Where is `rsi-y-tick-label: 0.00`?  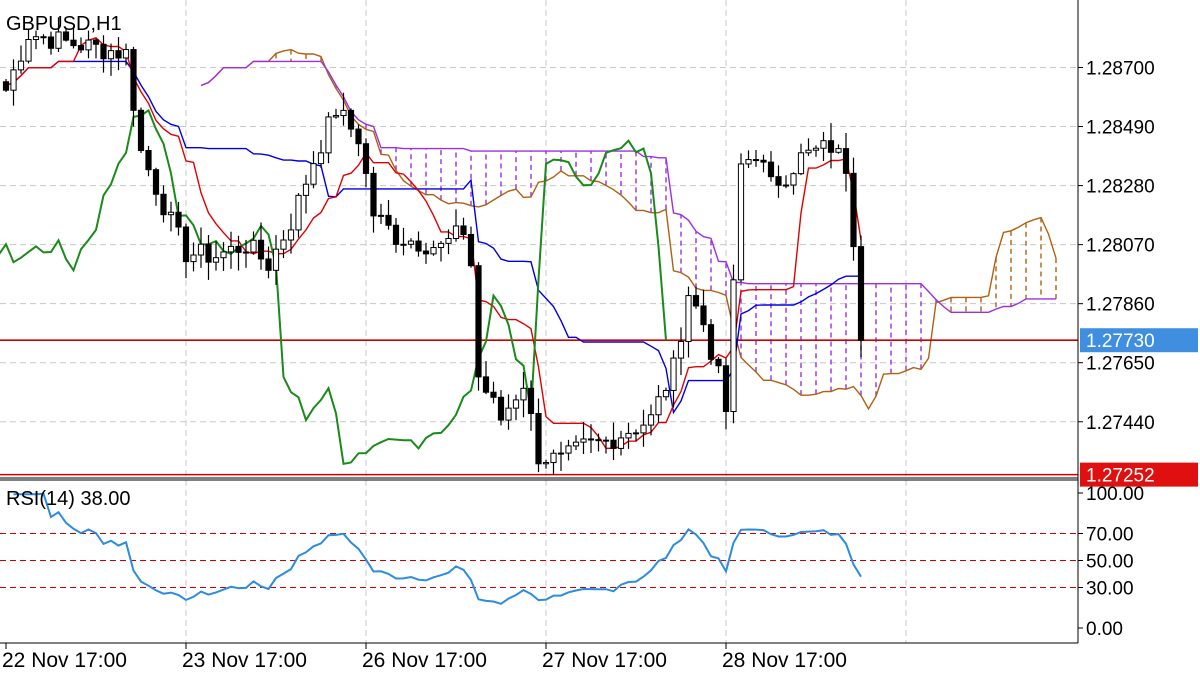 rsi-y-tick-label: 0.00 is located at coordinates (1104, 629).